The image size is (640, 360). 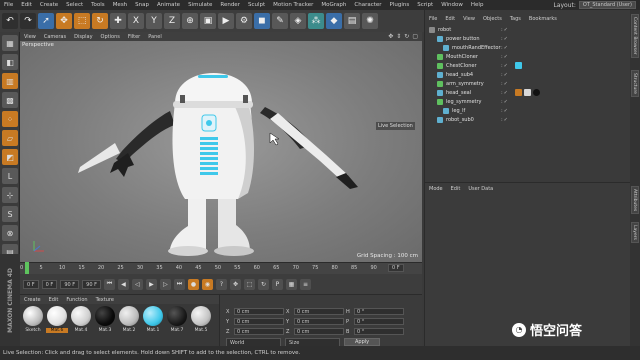 I want to click on obj-menu-bookmarks: Bookmarks, so click(x=543, y=19).